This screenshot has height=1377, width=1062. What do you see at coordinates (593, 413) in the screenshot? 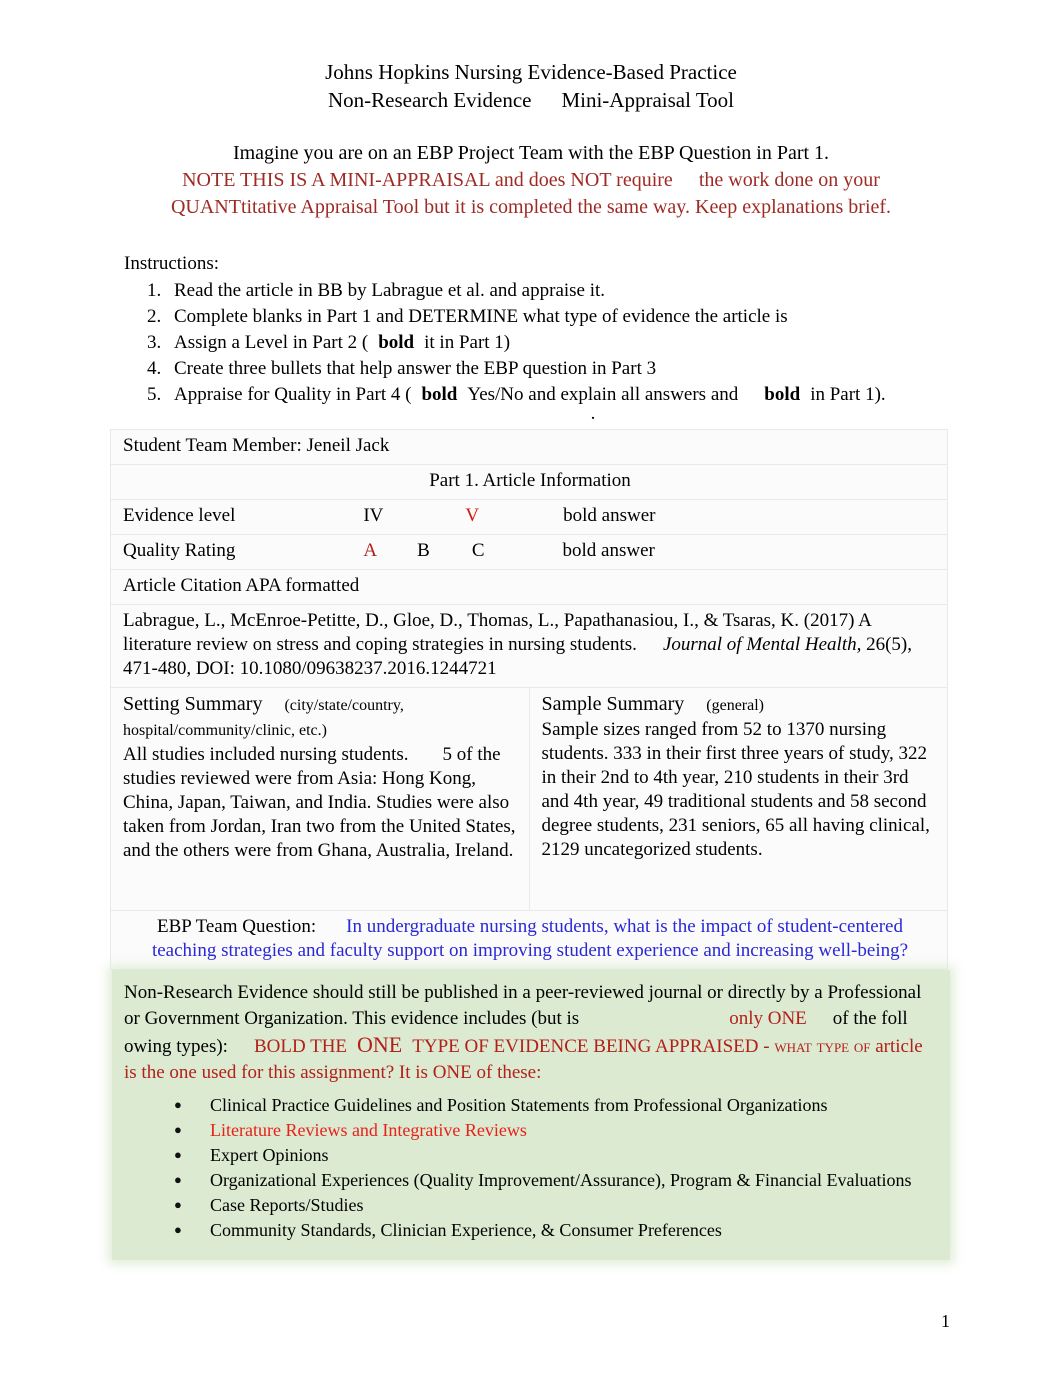
I see `stray-period: .` at bounding box center [593, 413].